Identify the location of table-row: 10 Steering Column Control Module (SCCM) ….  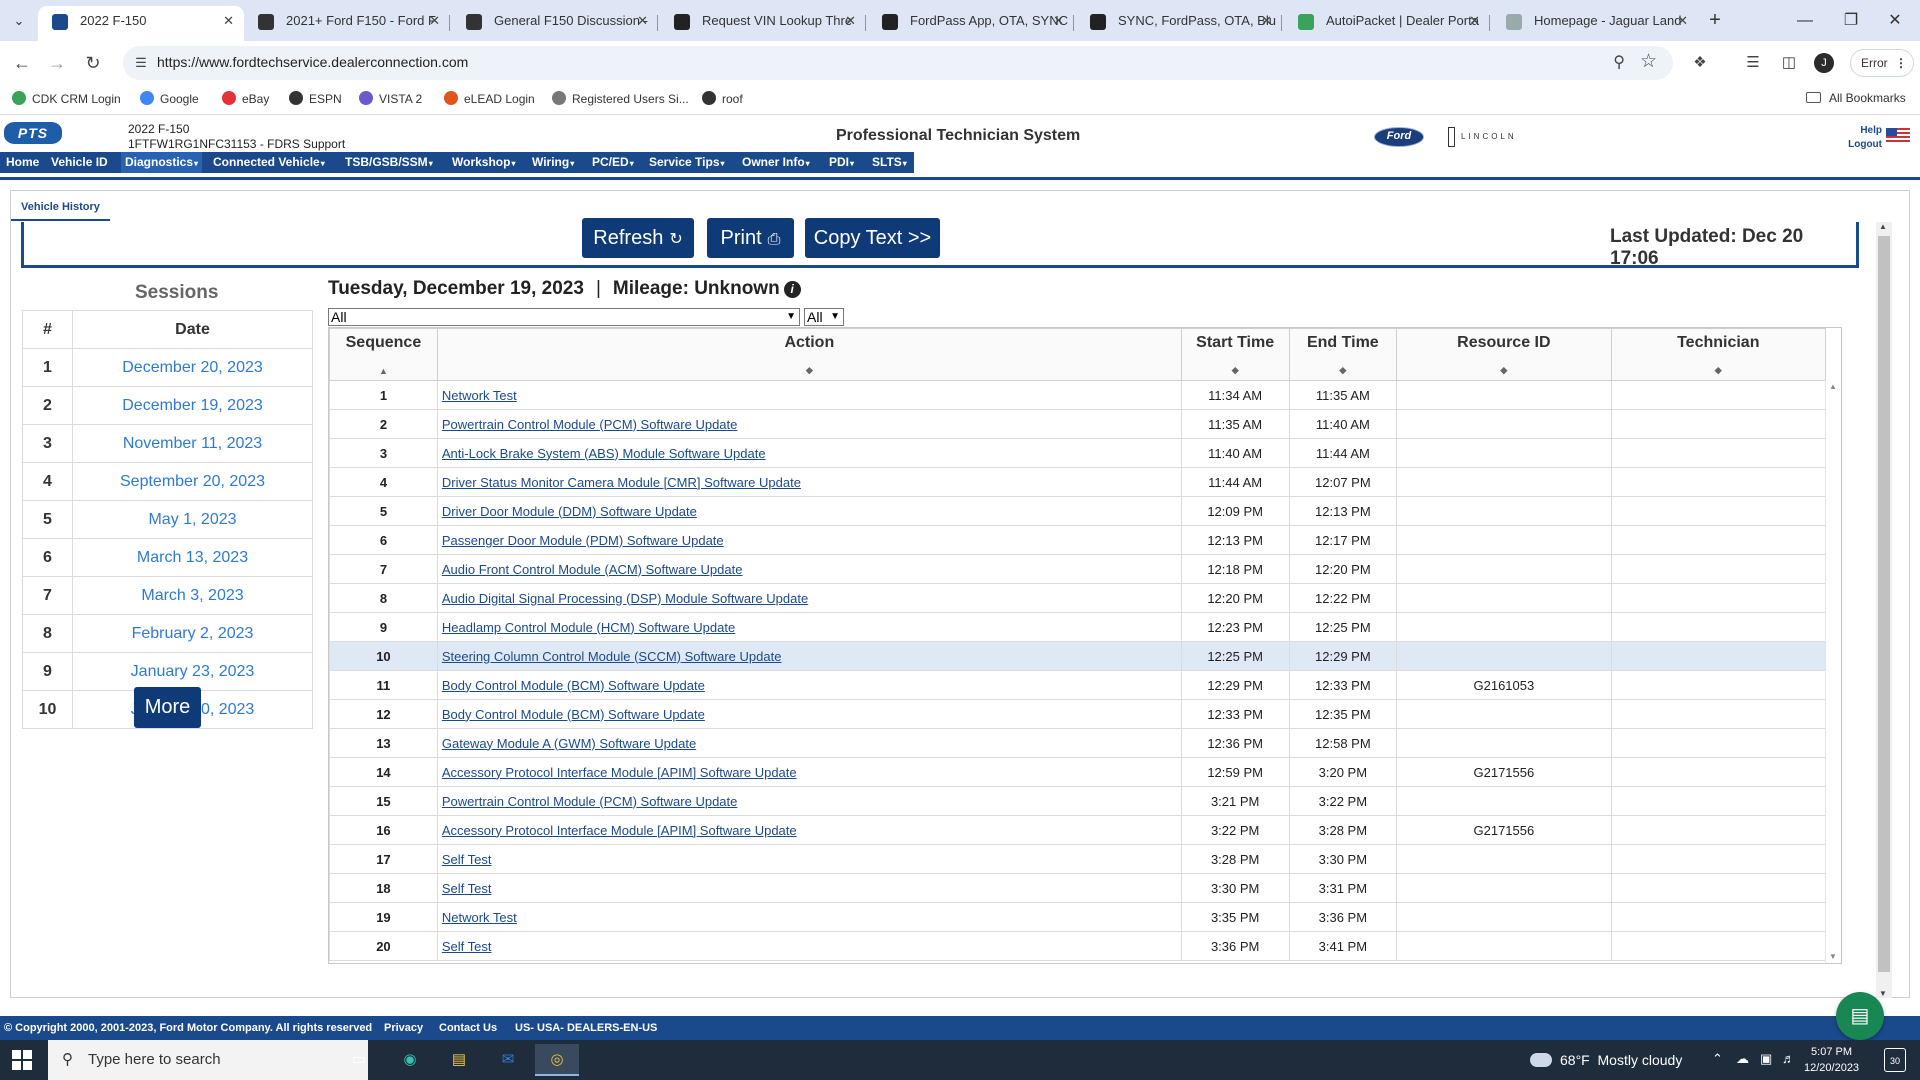
(1078, 656).